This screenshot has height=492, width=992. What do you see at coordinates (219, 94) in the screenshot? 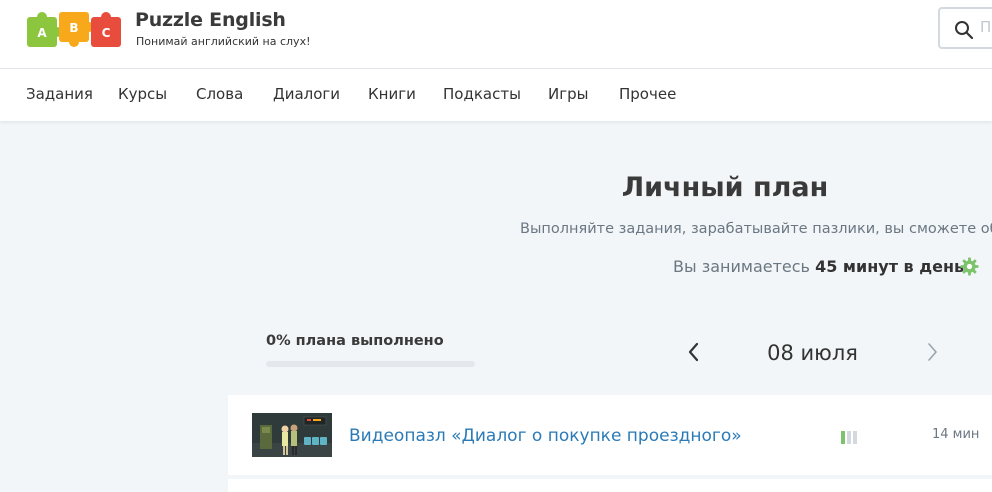
I see `nav-item-words: Слова` at bounding box center [219, 94].